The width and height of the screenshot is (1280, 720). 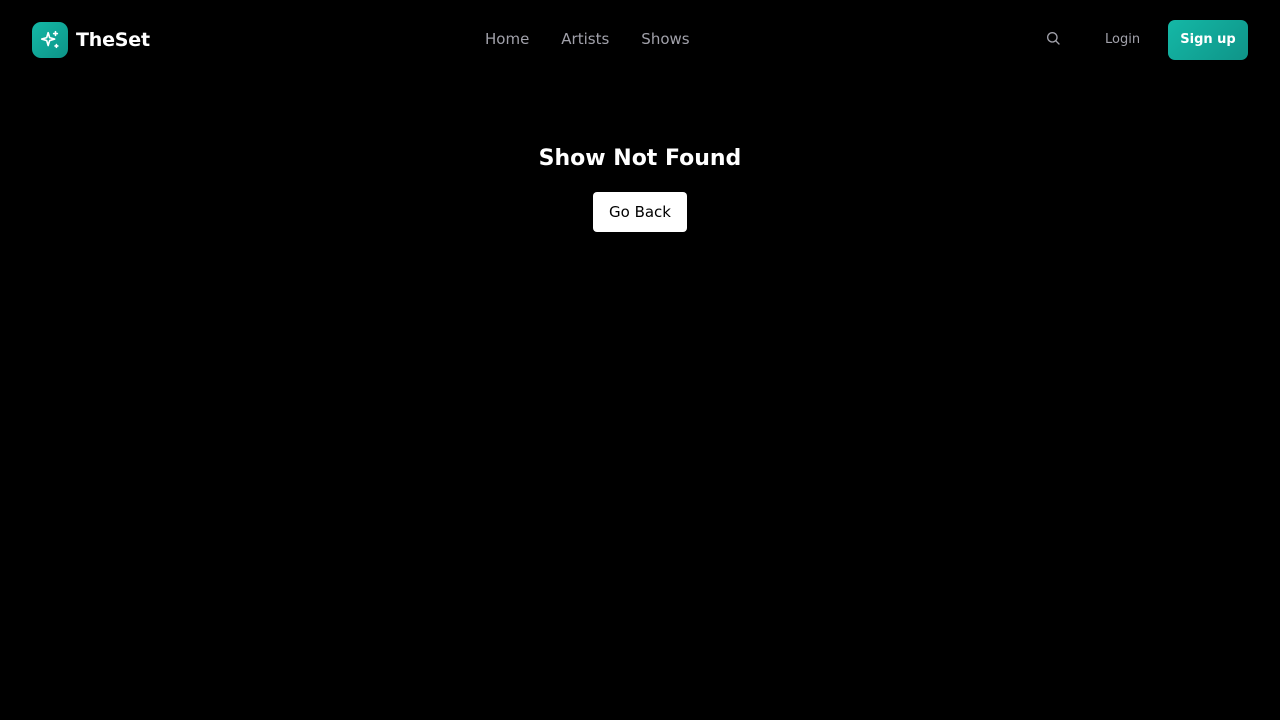 What do you see at coordinates (50, 40) in the screenshot?
I see `sparkles-icon` at bounding box center [50, 40].